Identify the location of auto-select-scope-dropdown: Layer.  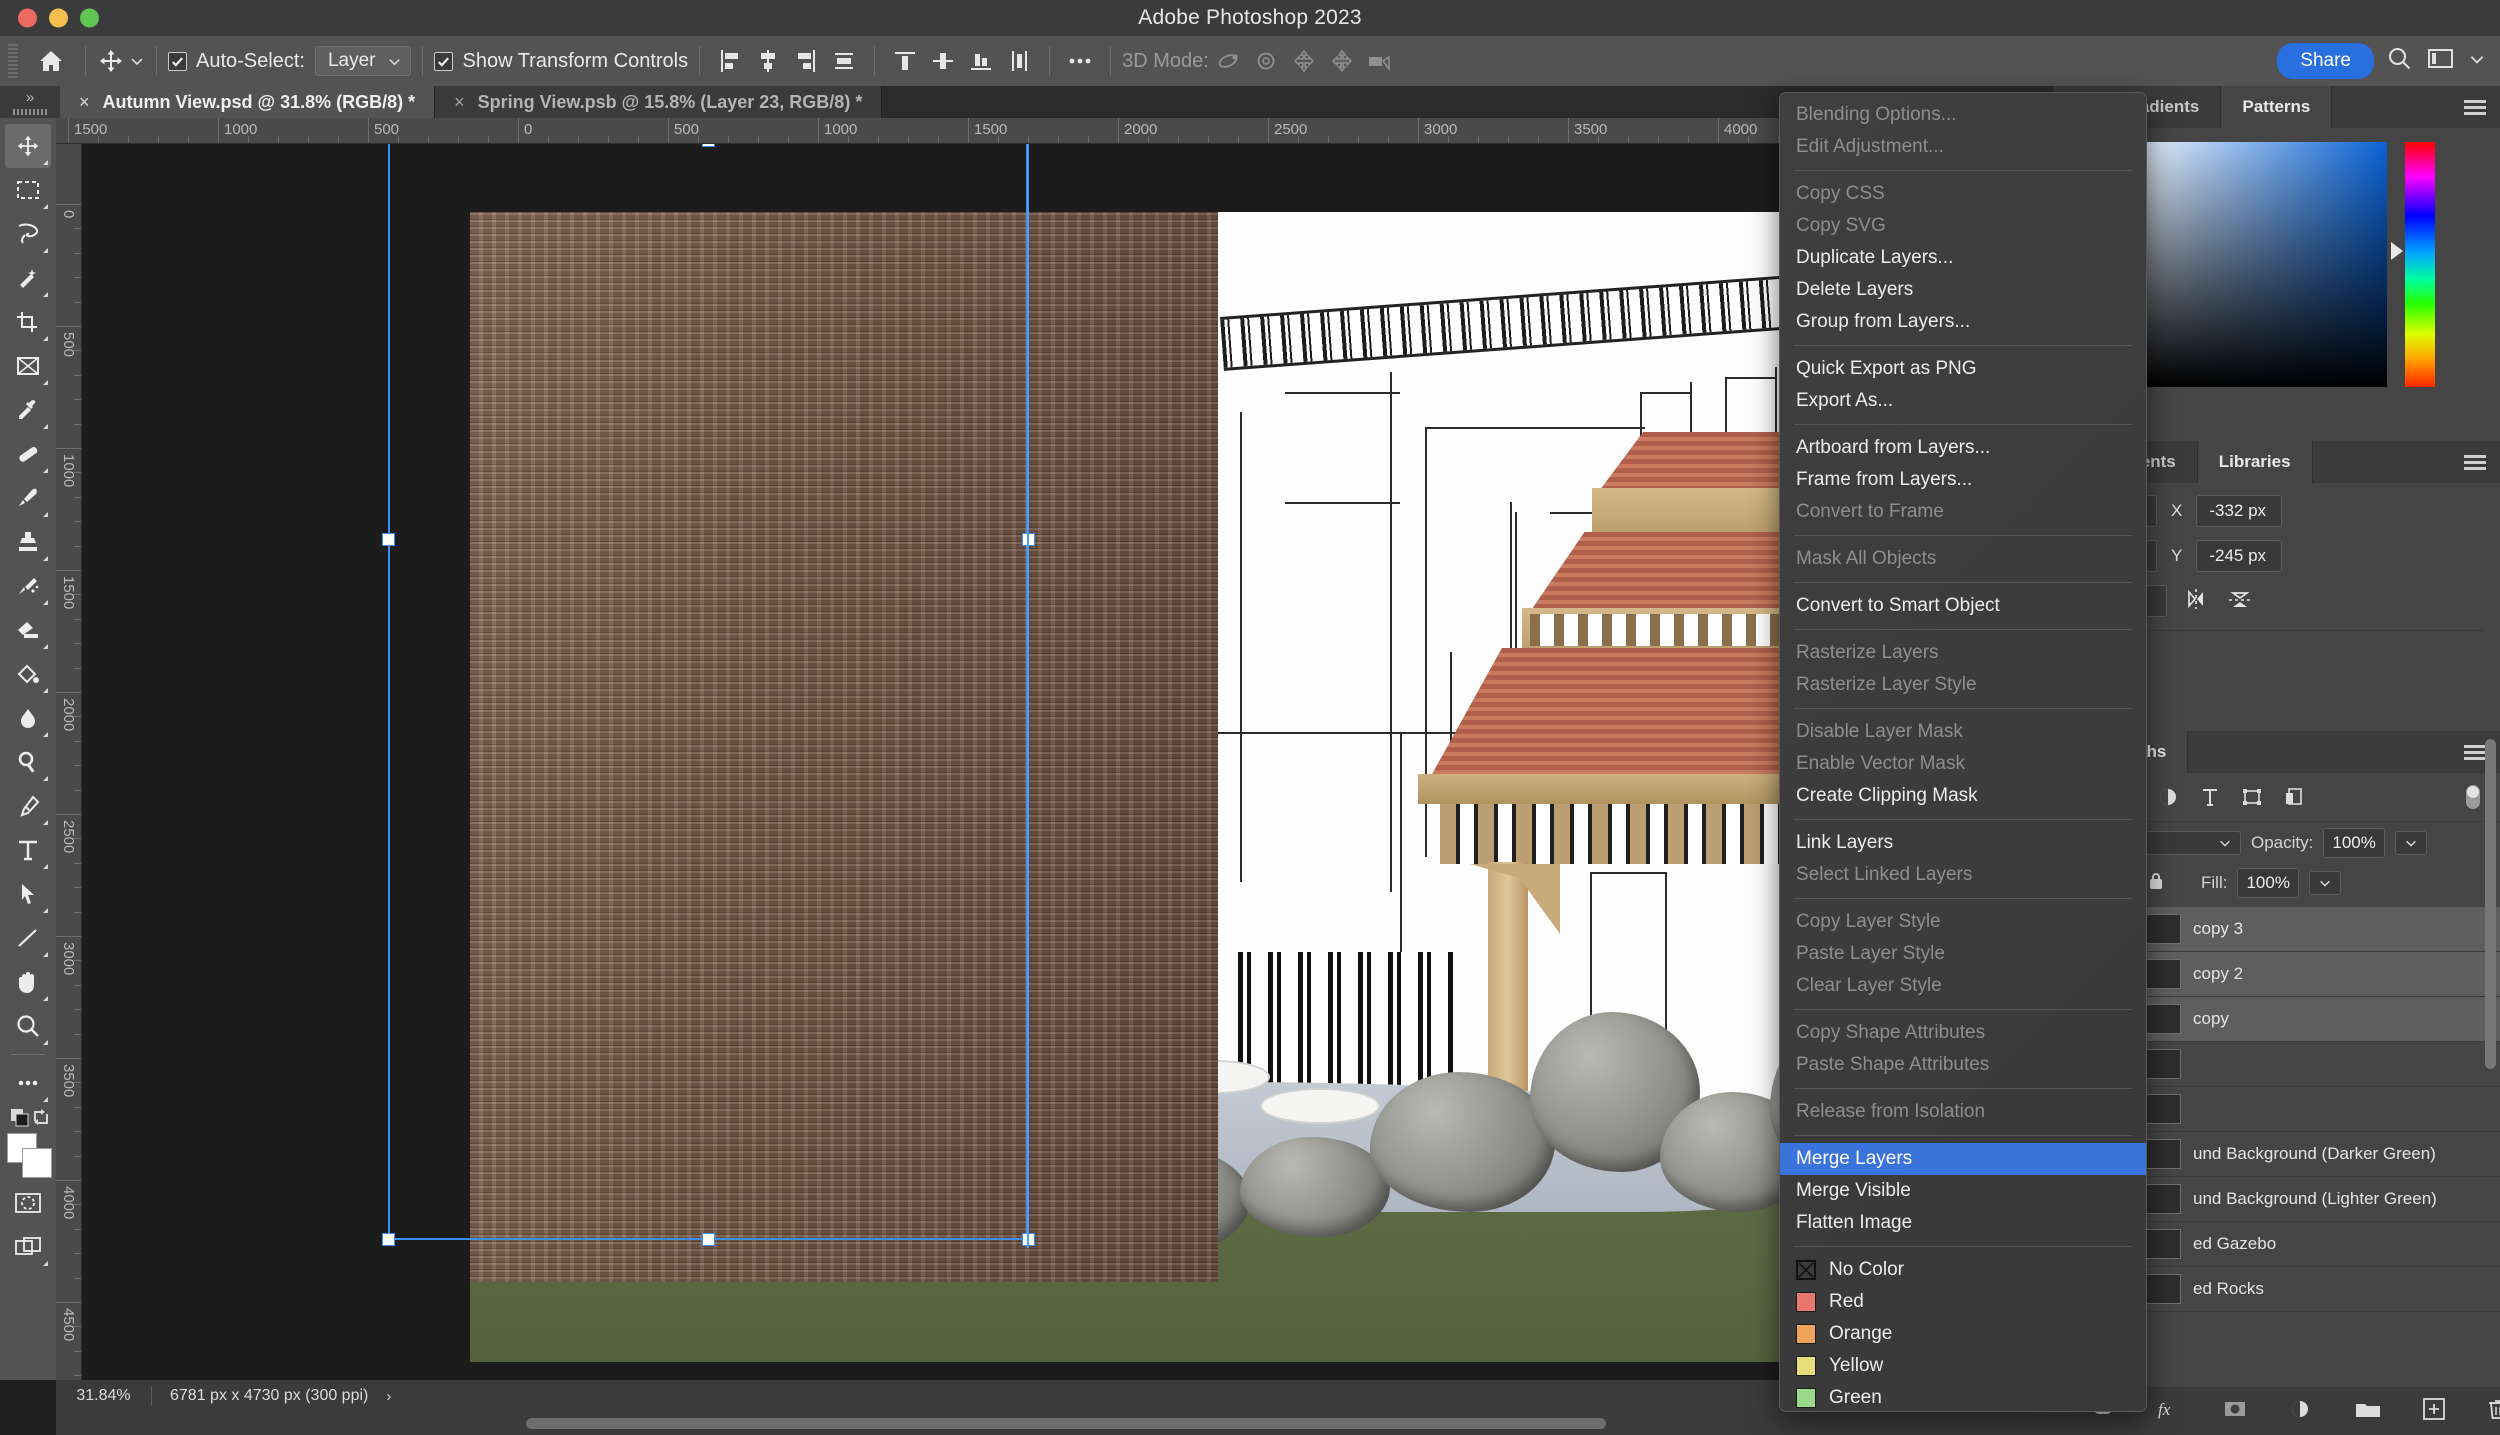
(363, 61).